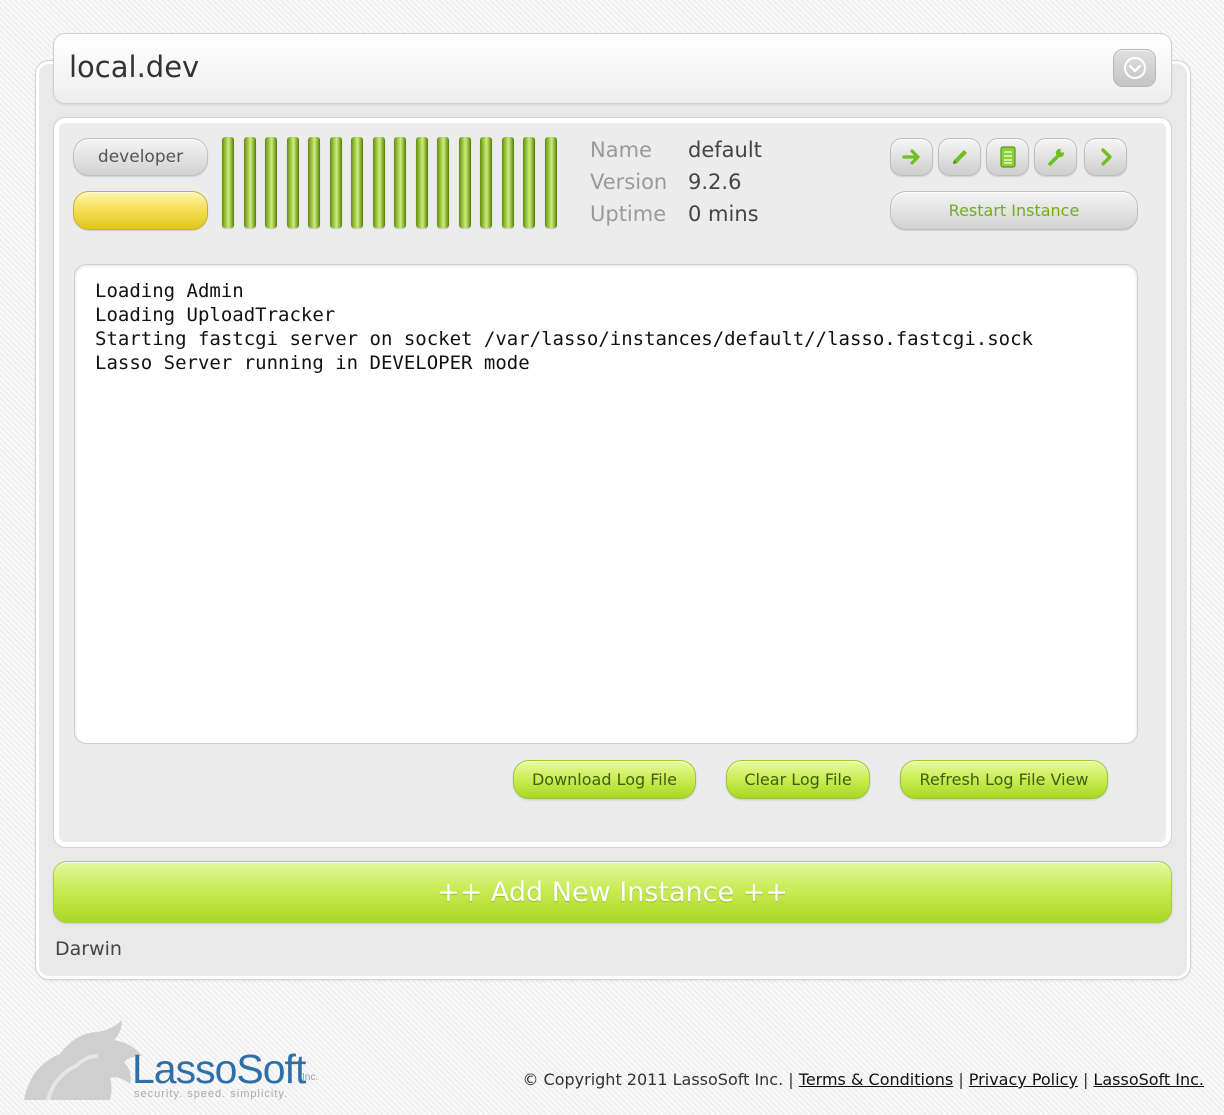  Describe the element at coordinates (219, 1069) in the screenshot. I see `logo-text: LassoSoft` at that location.